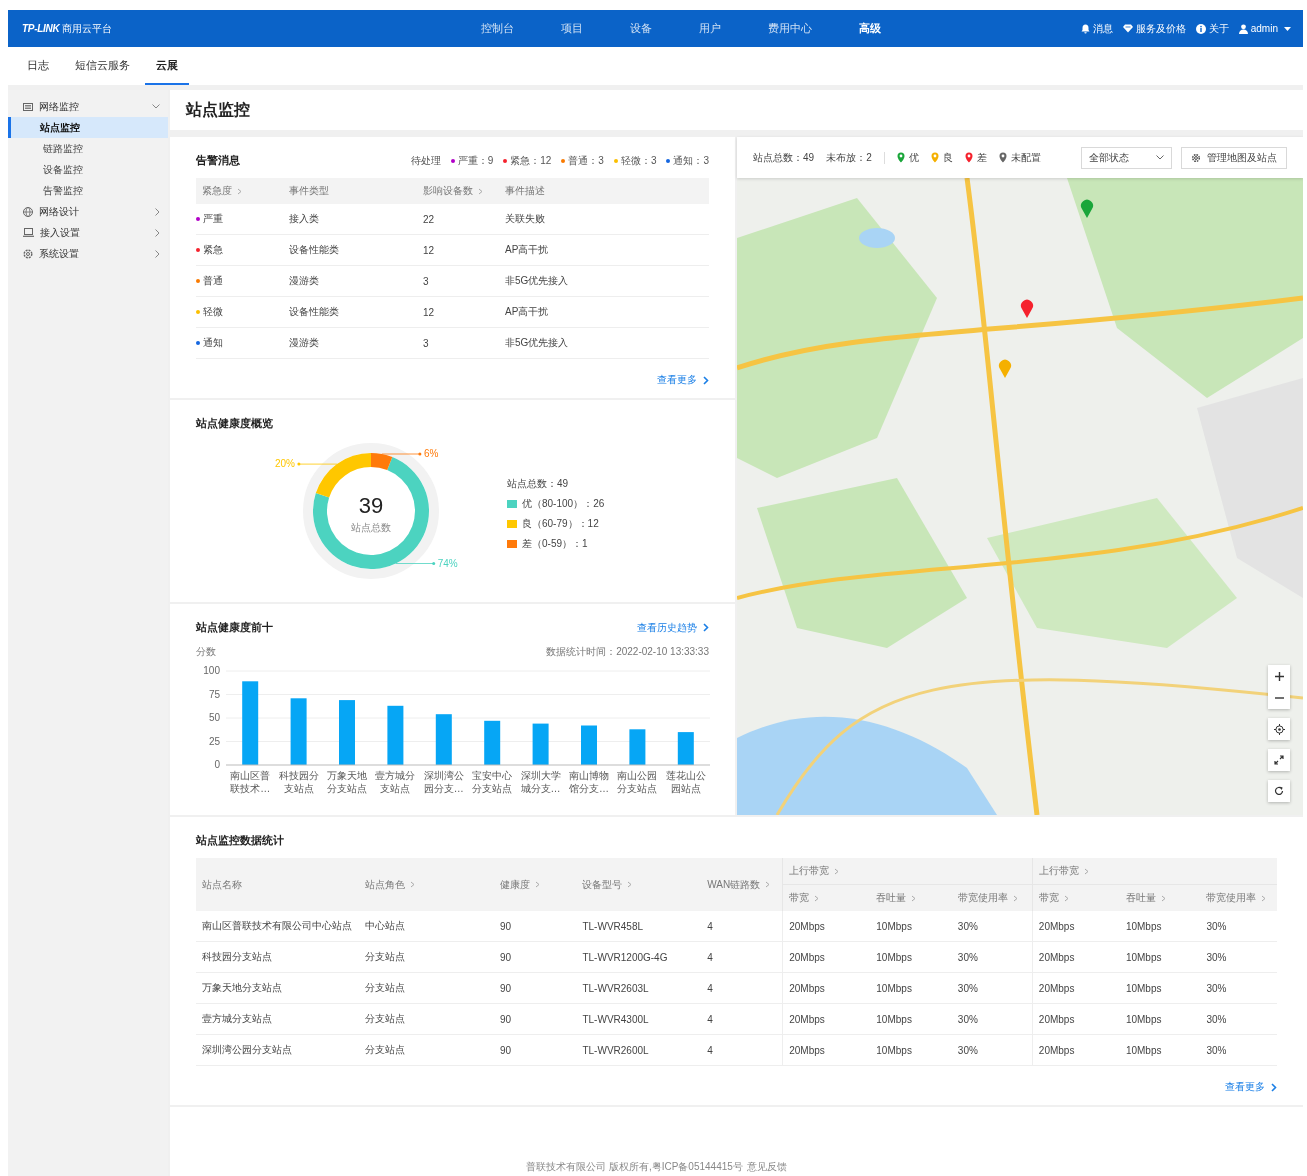 The image size is (1307, 1176). Describe the element at coordinates (641, 28) in the screenshot. I see `nav-tab: 设备` at that location.